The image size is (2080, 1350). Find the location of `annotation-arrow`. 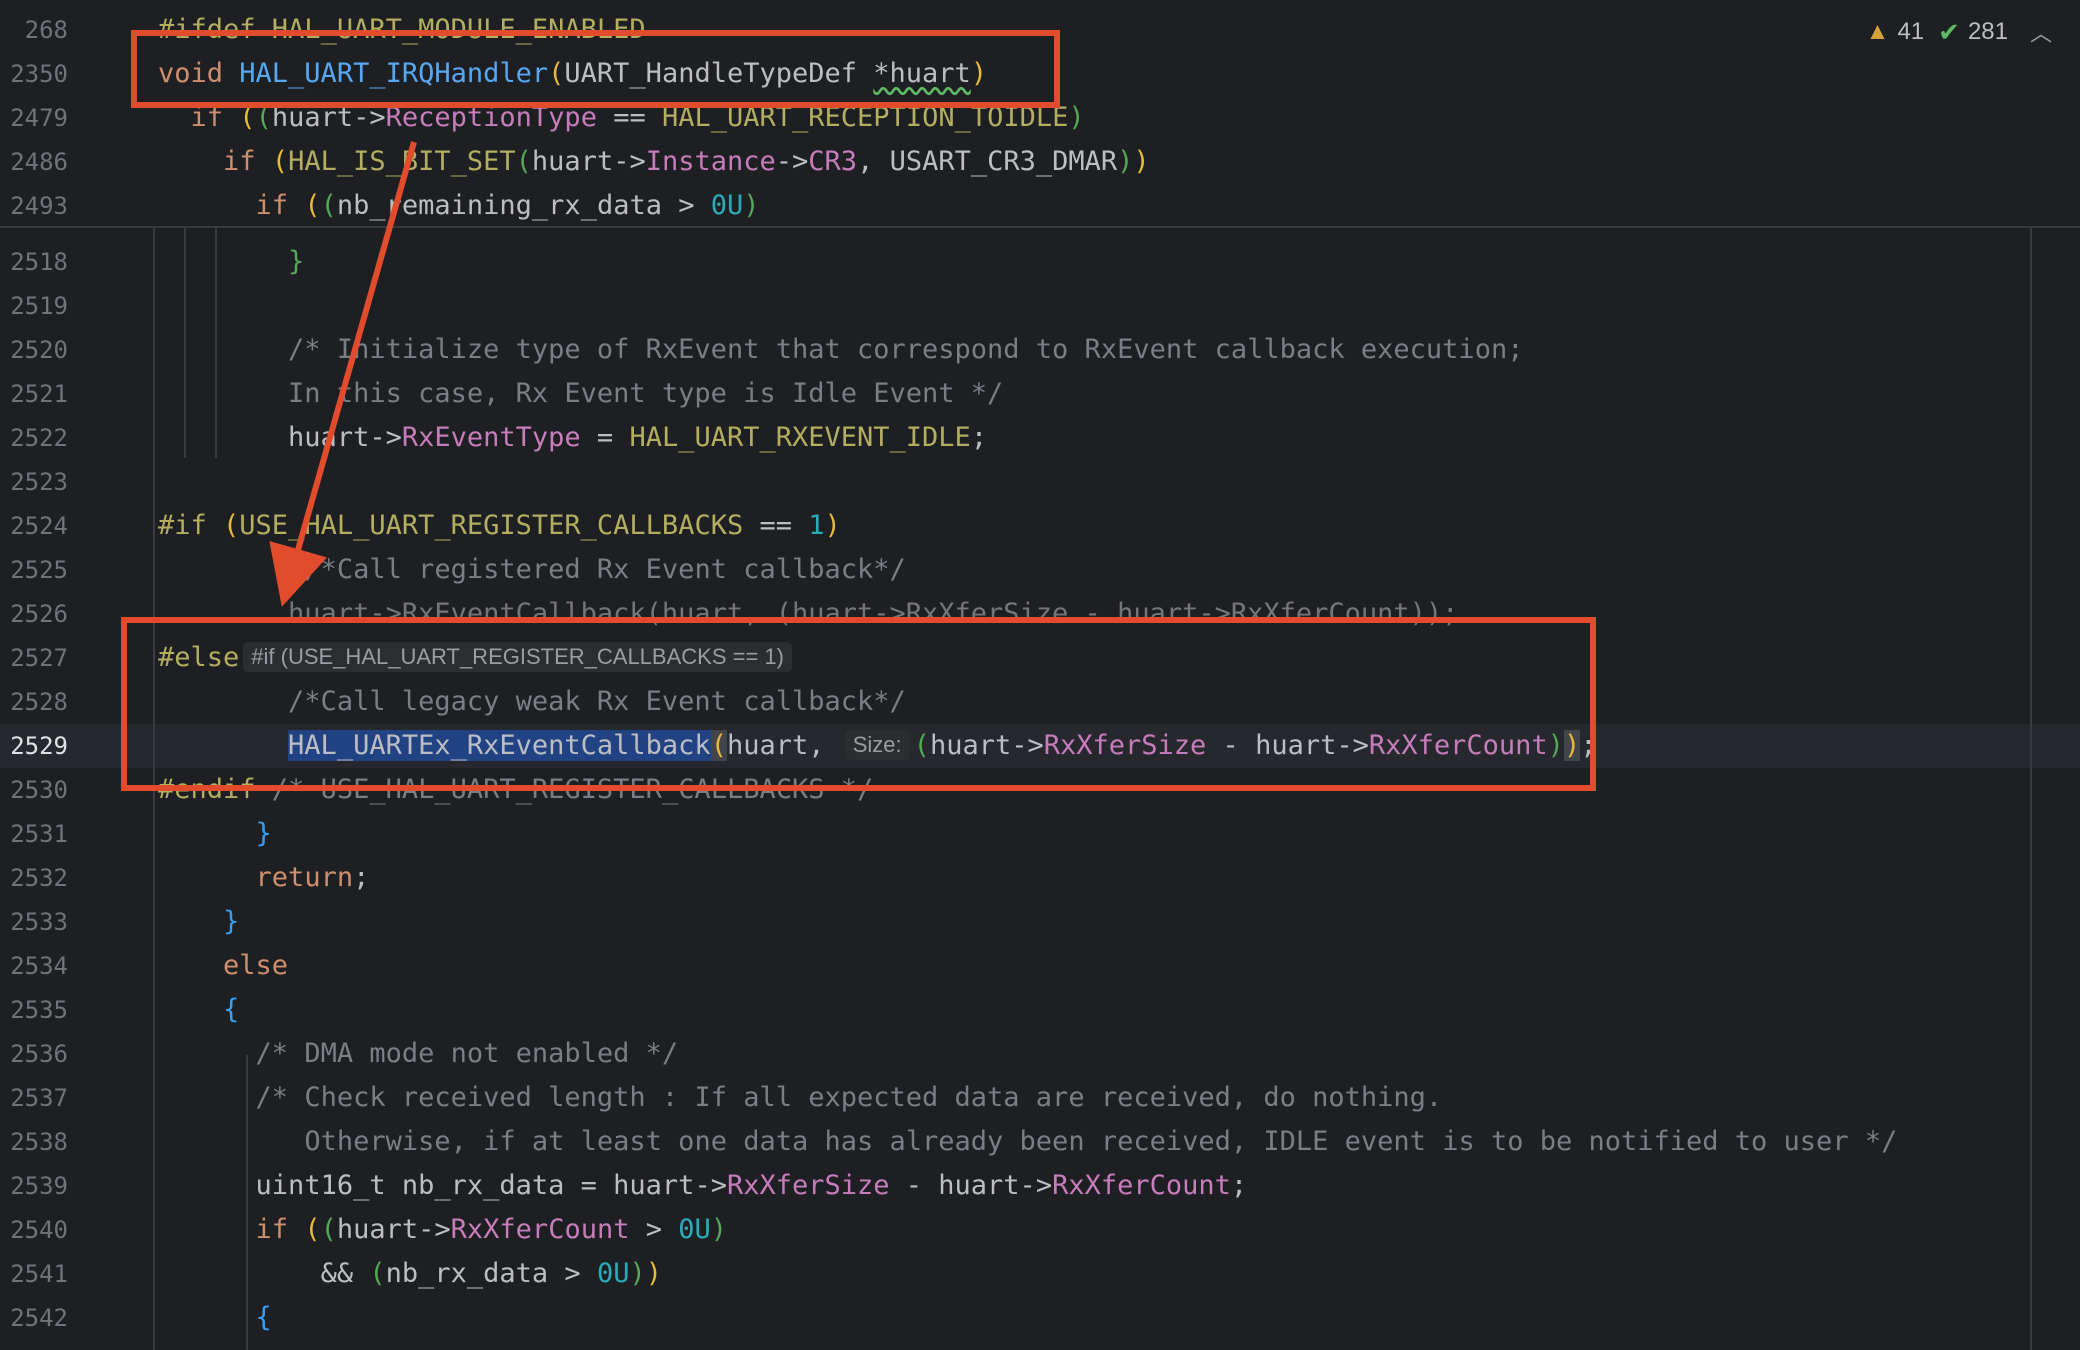

annotation-arrow is located at coordinates (343, 374).